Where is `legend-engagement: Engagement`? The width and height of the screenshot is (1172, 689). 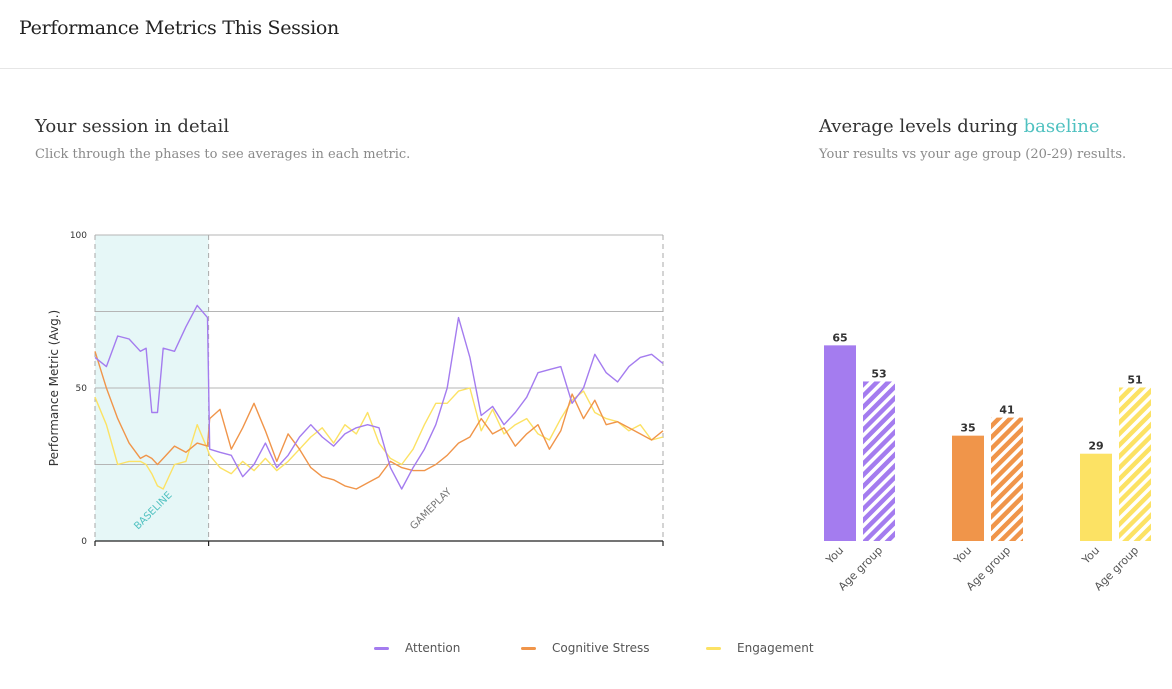 legend-engagement: Engagement is located at coordinates (760, 648).